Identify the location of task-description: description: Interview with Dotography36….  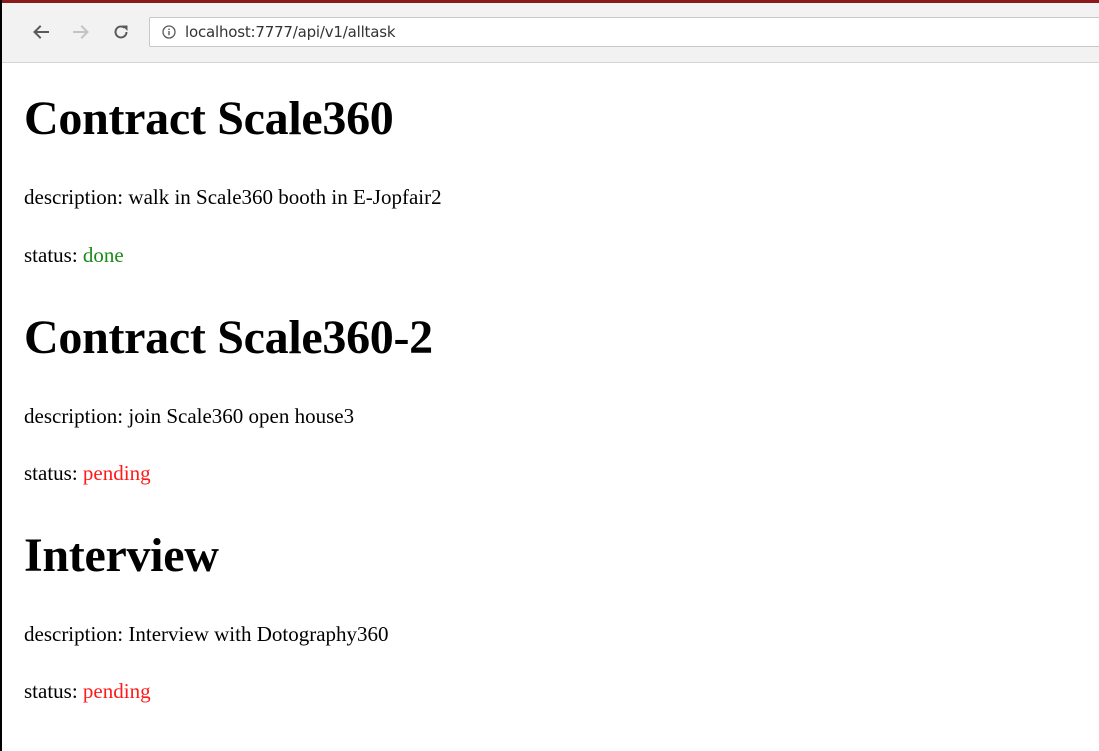
(561, 634).